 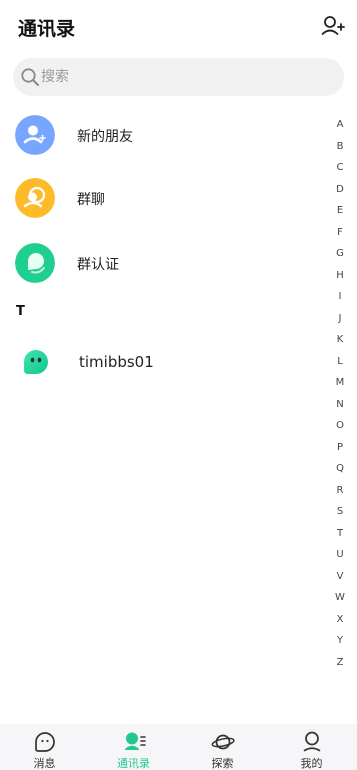 What do you see at coordinates (340, 322) in the screenshot?
I see `index-letter: J` at bounding box center [340, 322].